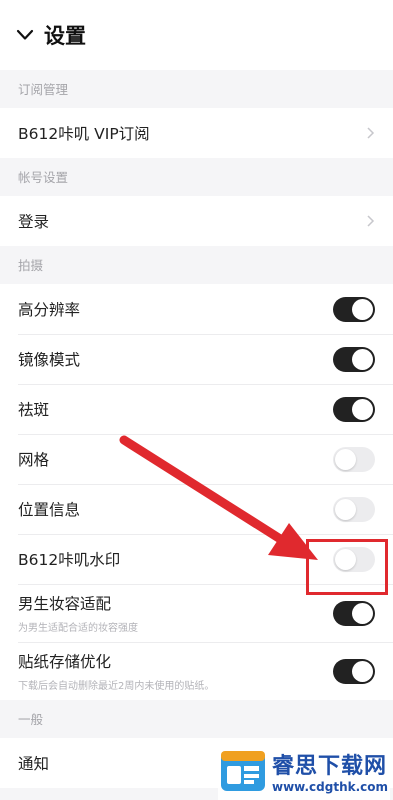  Describe the element at coordinates (218, 497) in the screenshot. I see `annotation-arrow` at that location.